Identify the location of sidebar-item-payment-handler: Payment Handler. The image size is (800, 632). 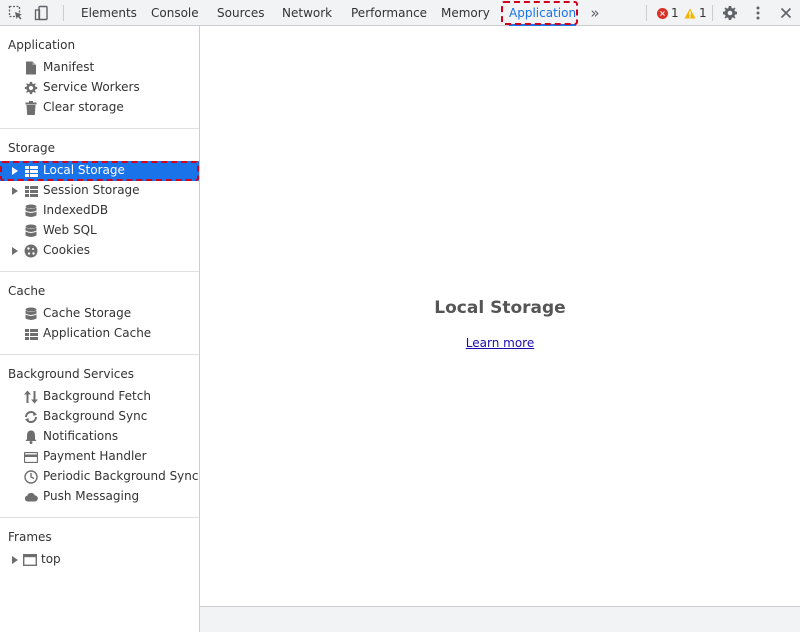
(99, 457).